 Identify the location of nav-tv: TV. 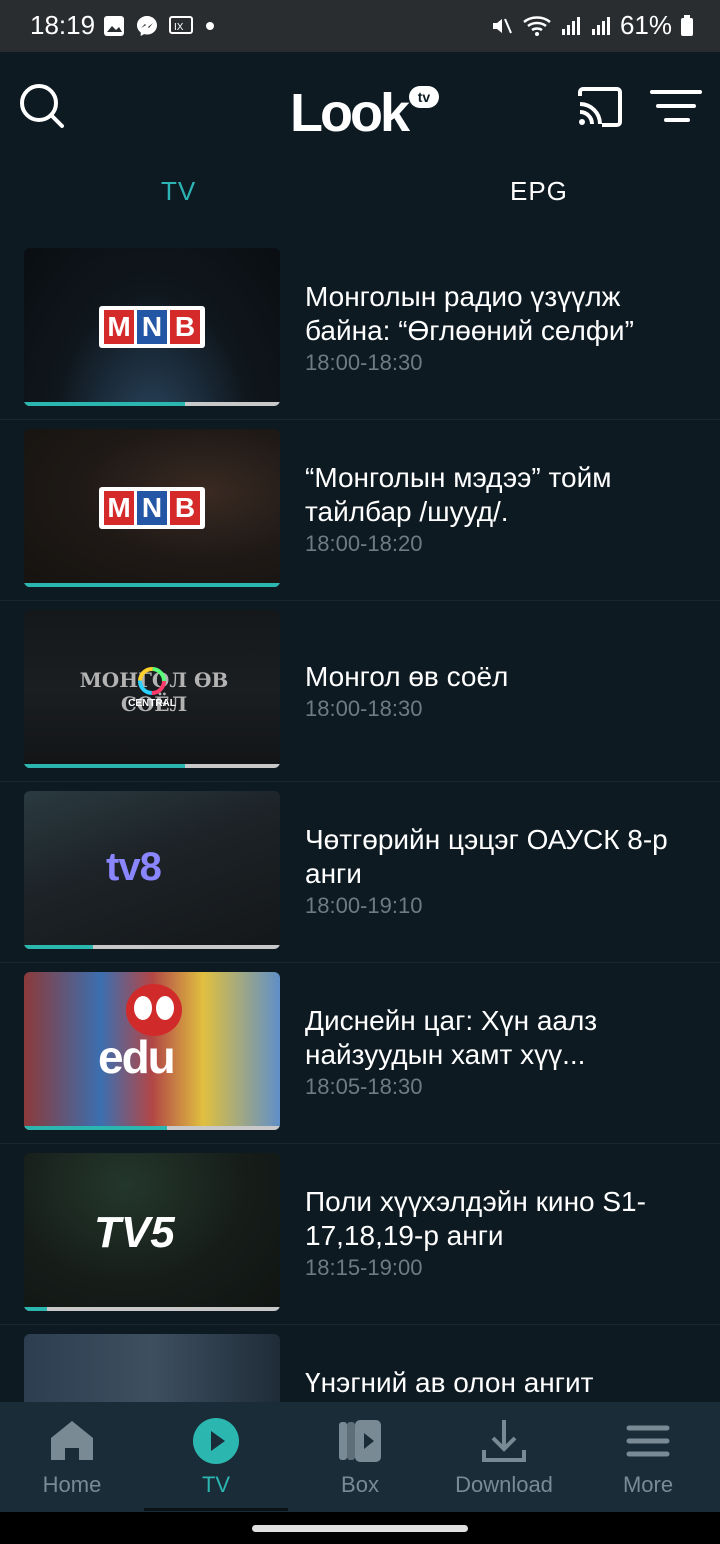
(216, 1457).